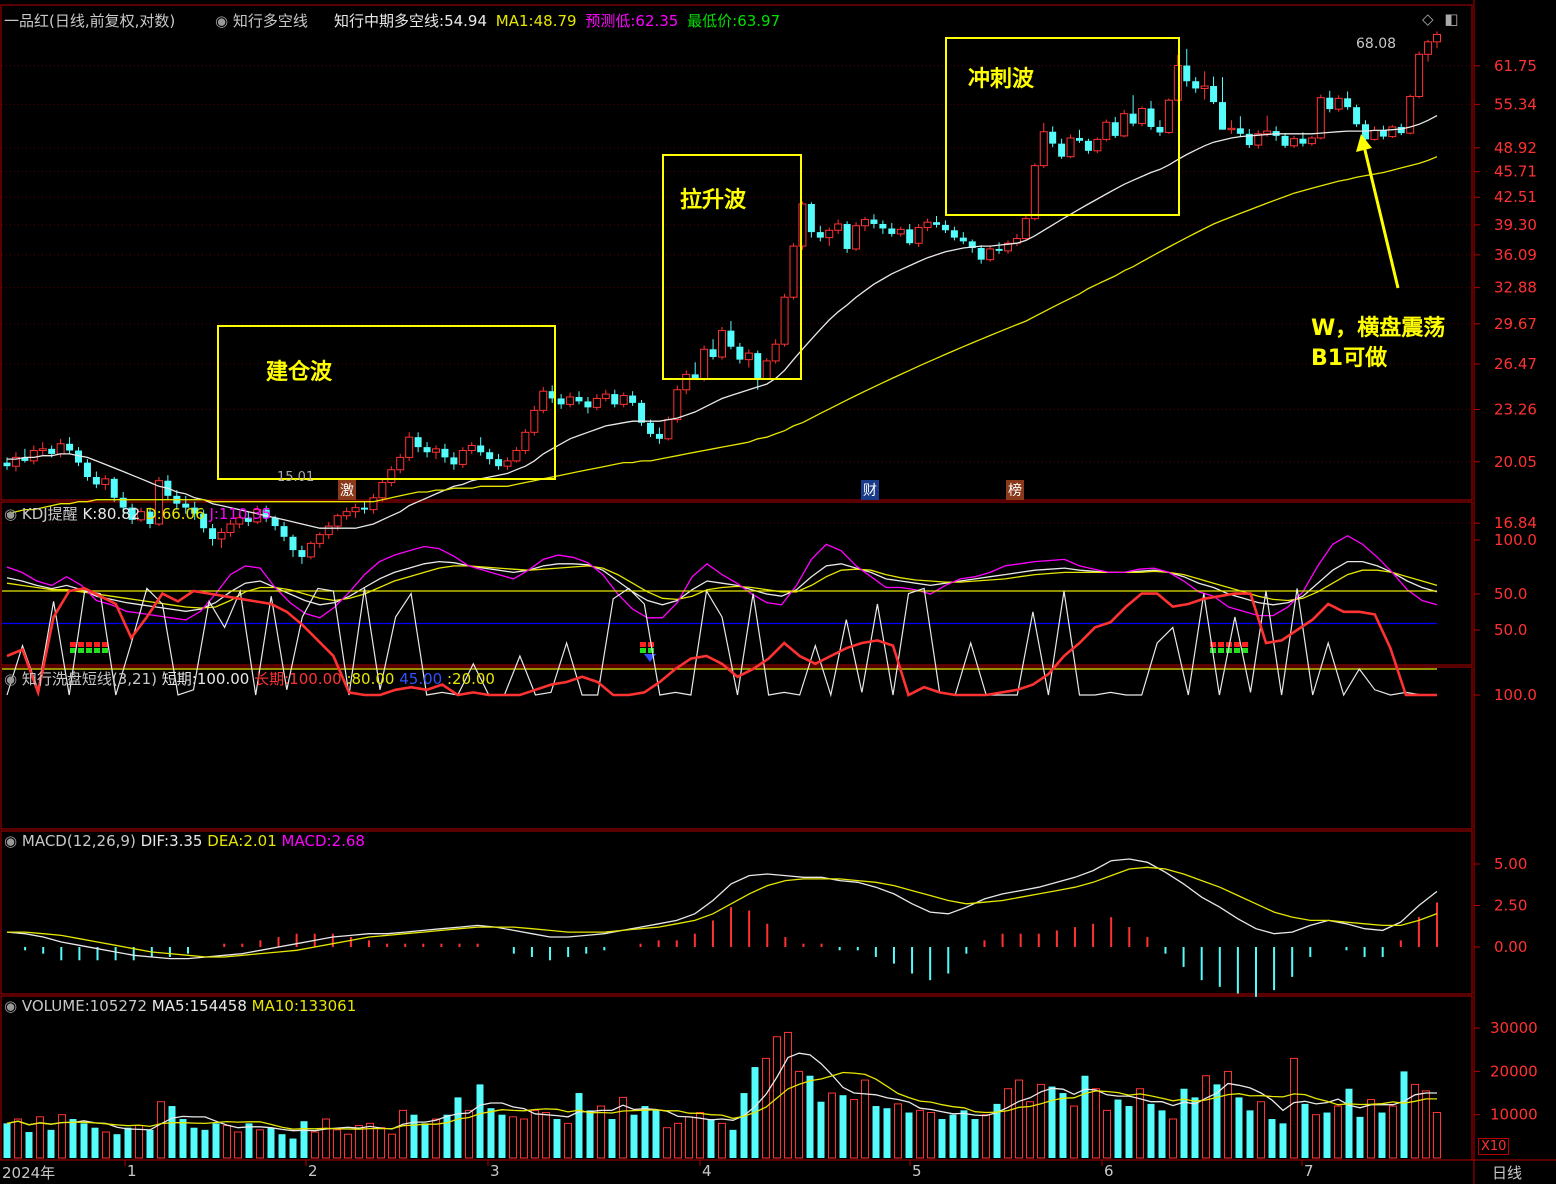  What do you see at coordinates (1440, 19) in the screenshot?
I see `window-controls: ◇ ◧` at bounding box center [1440, 19].